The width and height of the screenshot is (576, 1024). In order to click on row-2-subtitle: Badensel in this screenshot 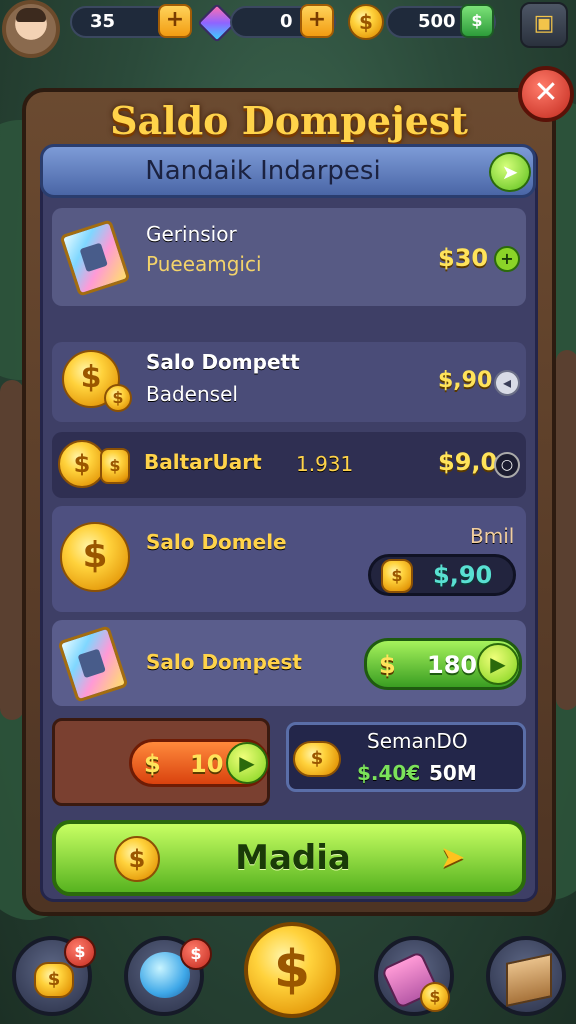, I will do `click(192, 394)`.